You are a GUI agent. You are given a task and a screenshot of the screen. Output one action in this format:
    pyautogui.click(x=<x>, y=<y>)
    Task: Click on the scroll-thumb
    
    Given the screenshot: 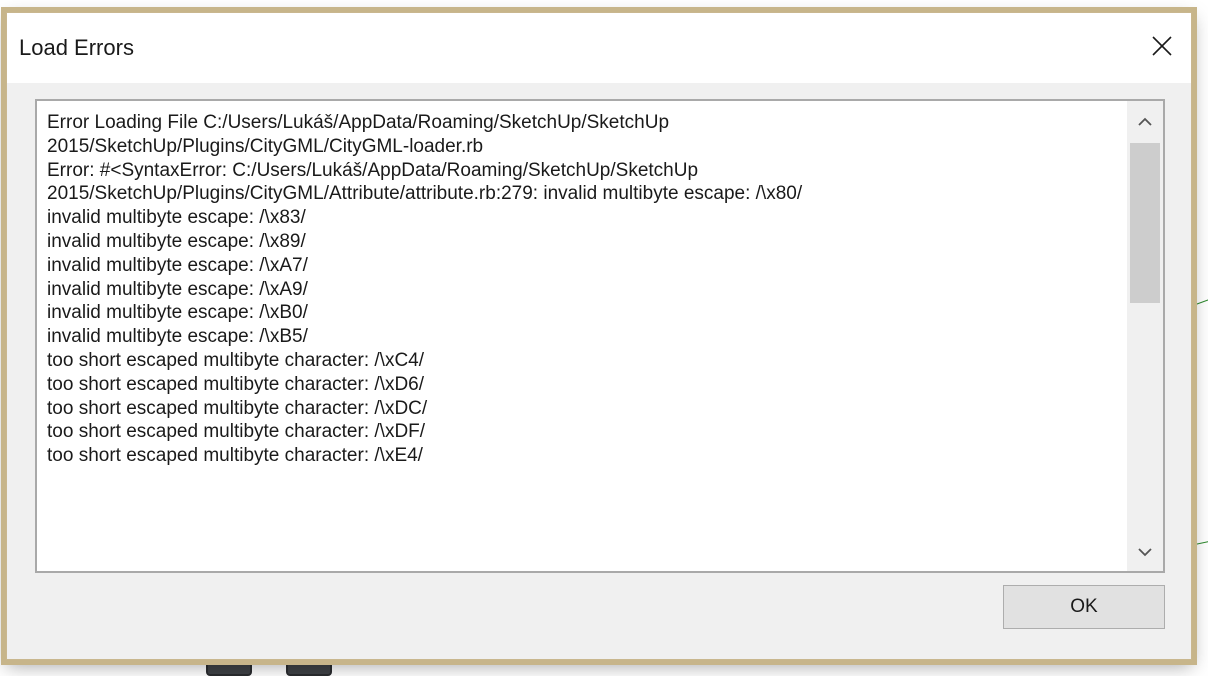 What is the action you would take?
    pyautogui.click(x=1145, y=223)
    